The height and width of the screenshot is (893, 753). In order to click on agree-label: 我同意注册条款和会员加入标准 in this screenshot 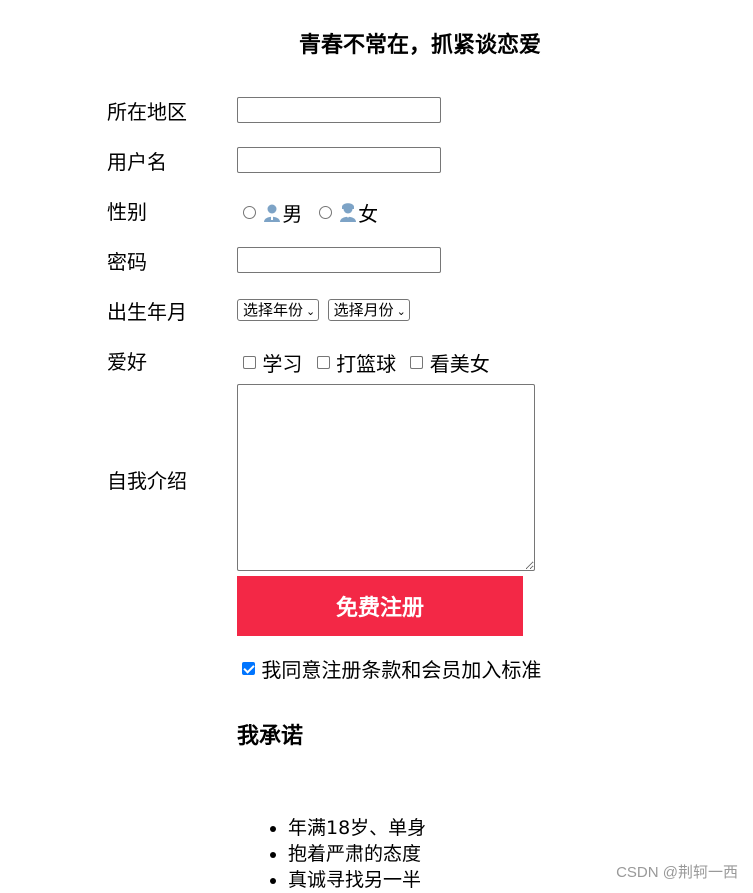, I will do `click(401, 670)`.